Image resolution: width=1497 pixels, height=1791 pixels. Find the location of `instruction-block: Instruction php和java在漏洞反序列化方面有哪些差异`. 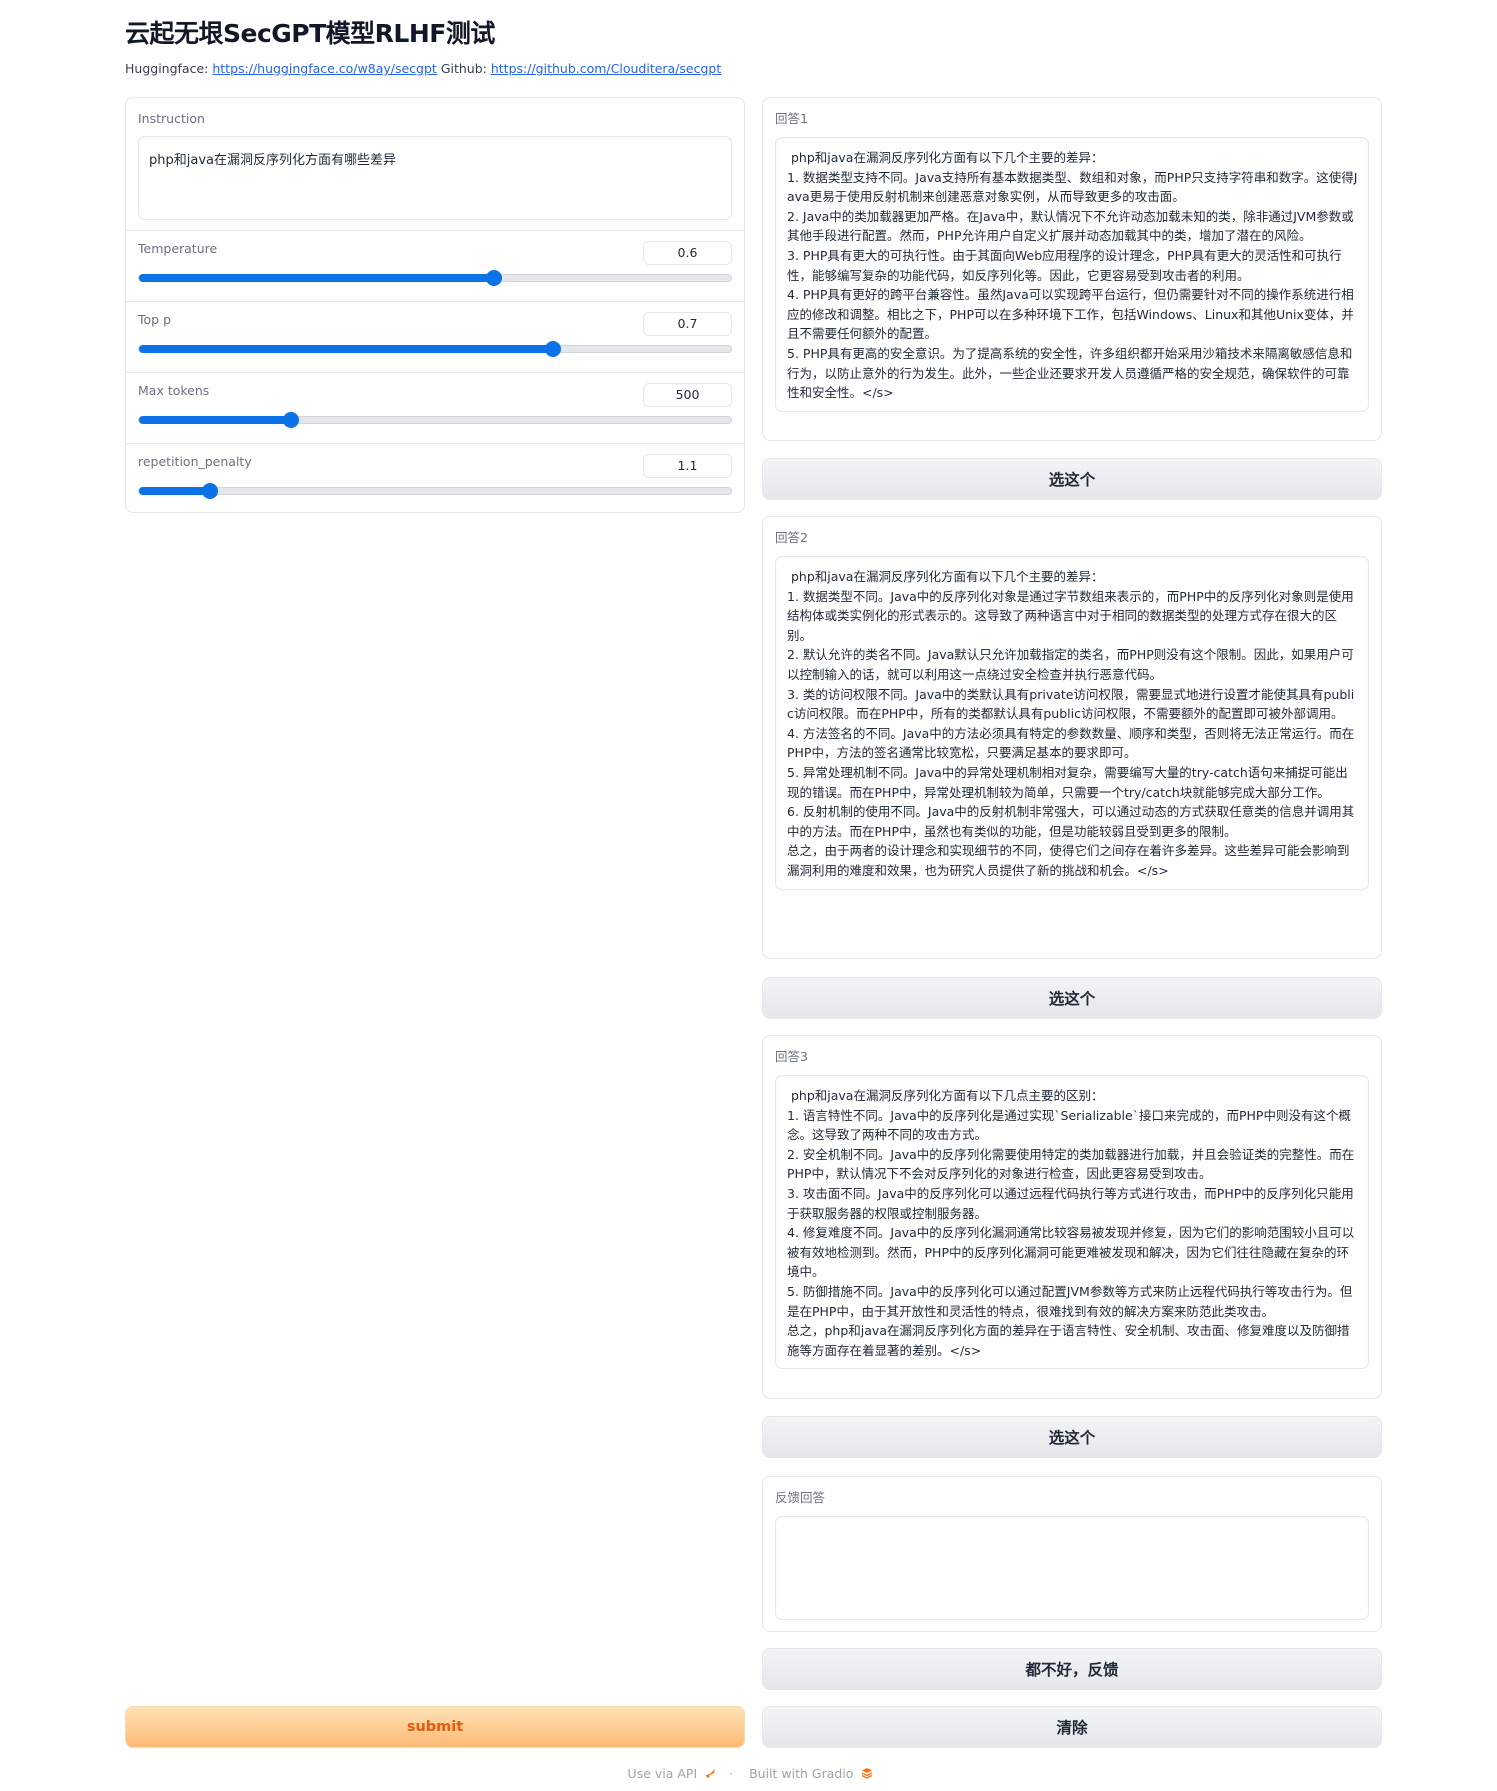

instruction-block: Instruction php和java在漏洞反序列化方面有哪些差异 is located at coordinates (435, 164).